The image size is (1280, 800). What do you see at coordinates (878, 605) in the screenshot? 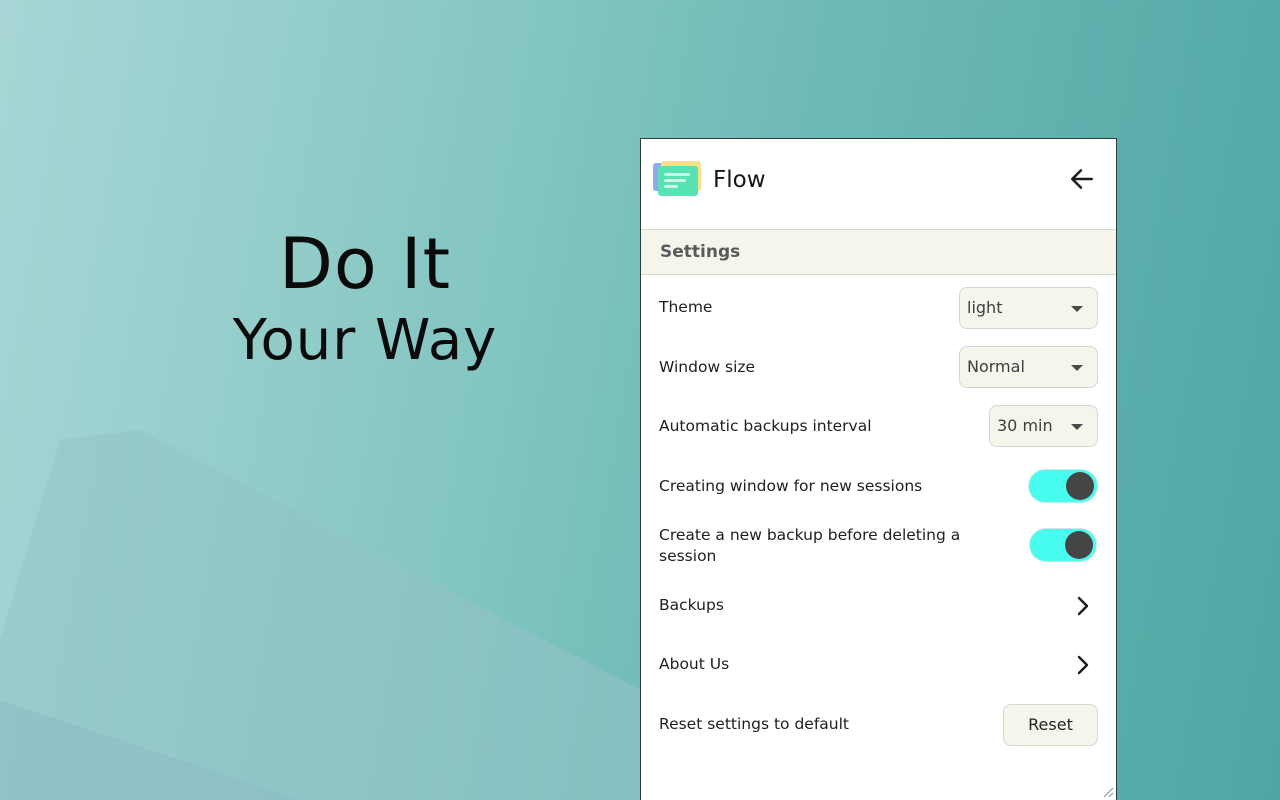
I see `backups-row: Backups` at bounding box center [878, 605].